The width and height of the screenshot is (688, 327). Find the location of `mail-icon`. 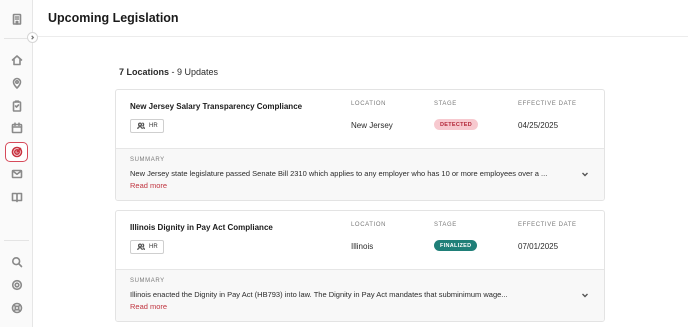

mail-icon is located at coordinates (16, 173).